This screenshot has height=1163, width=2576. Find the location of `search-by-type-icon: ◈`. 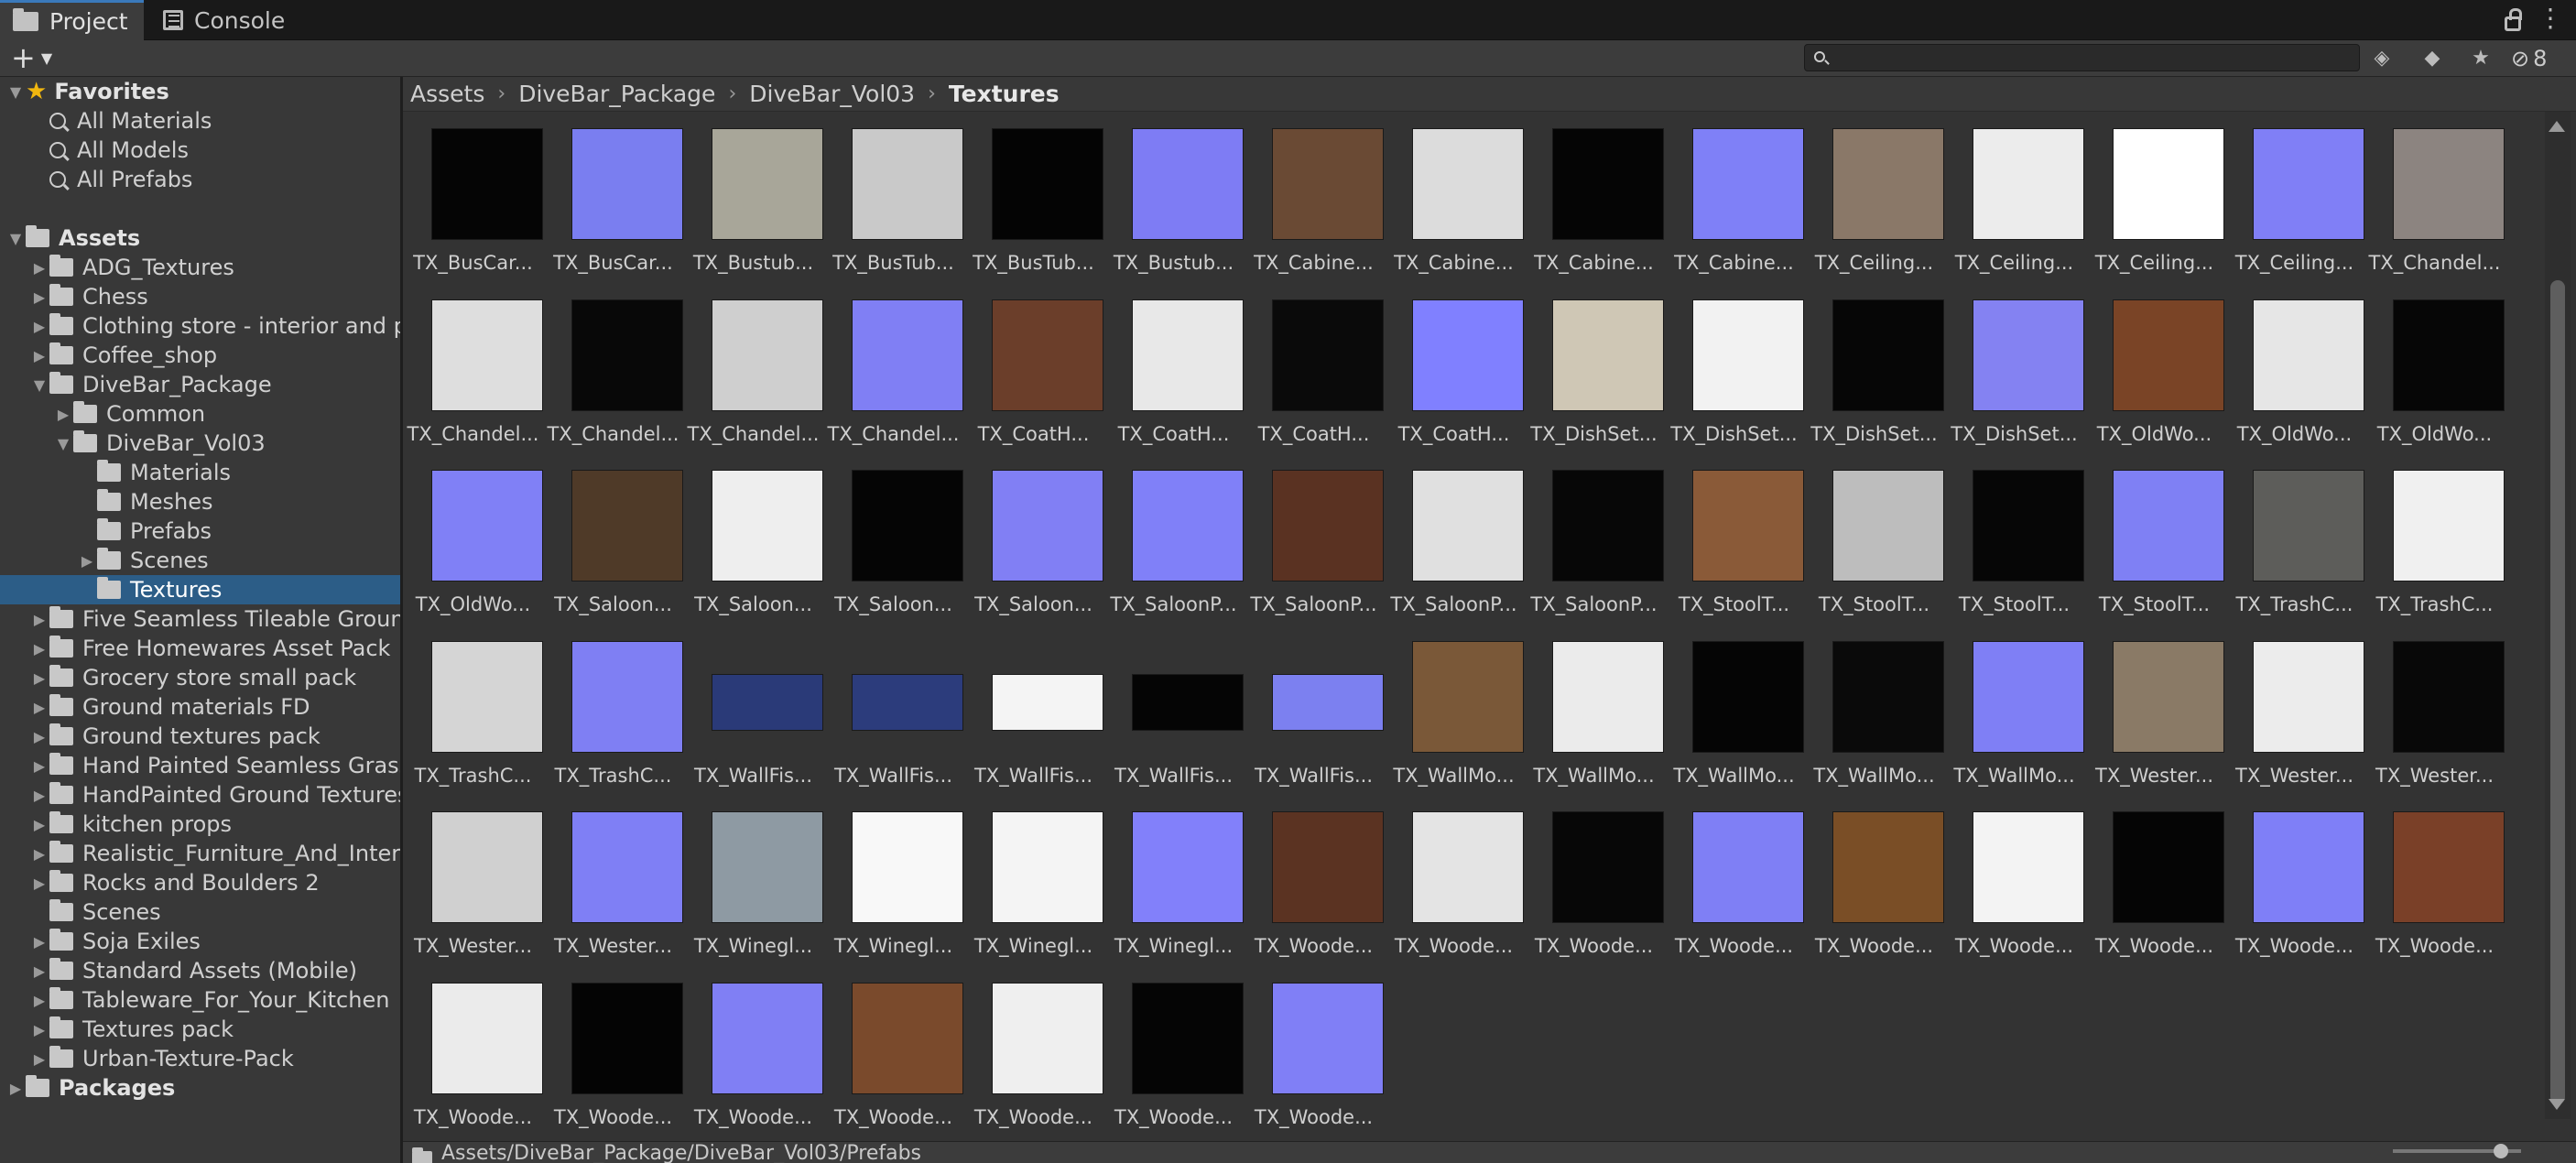

search-by-type-icon: ◈ is located at coordinates (2382, 59).